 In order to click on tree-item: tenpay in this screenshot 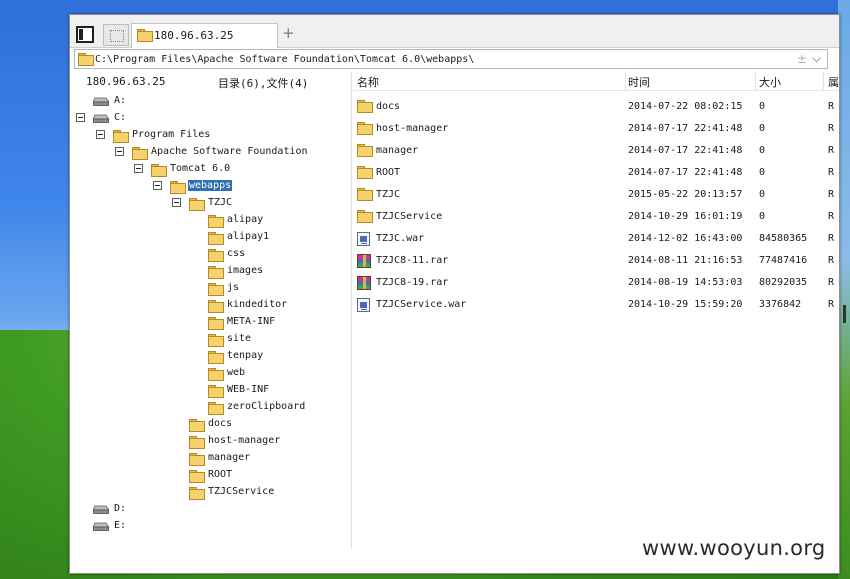, I will do `click(210, 356)`.